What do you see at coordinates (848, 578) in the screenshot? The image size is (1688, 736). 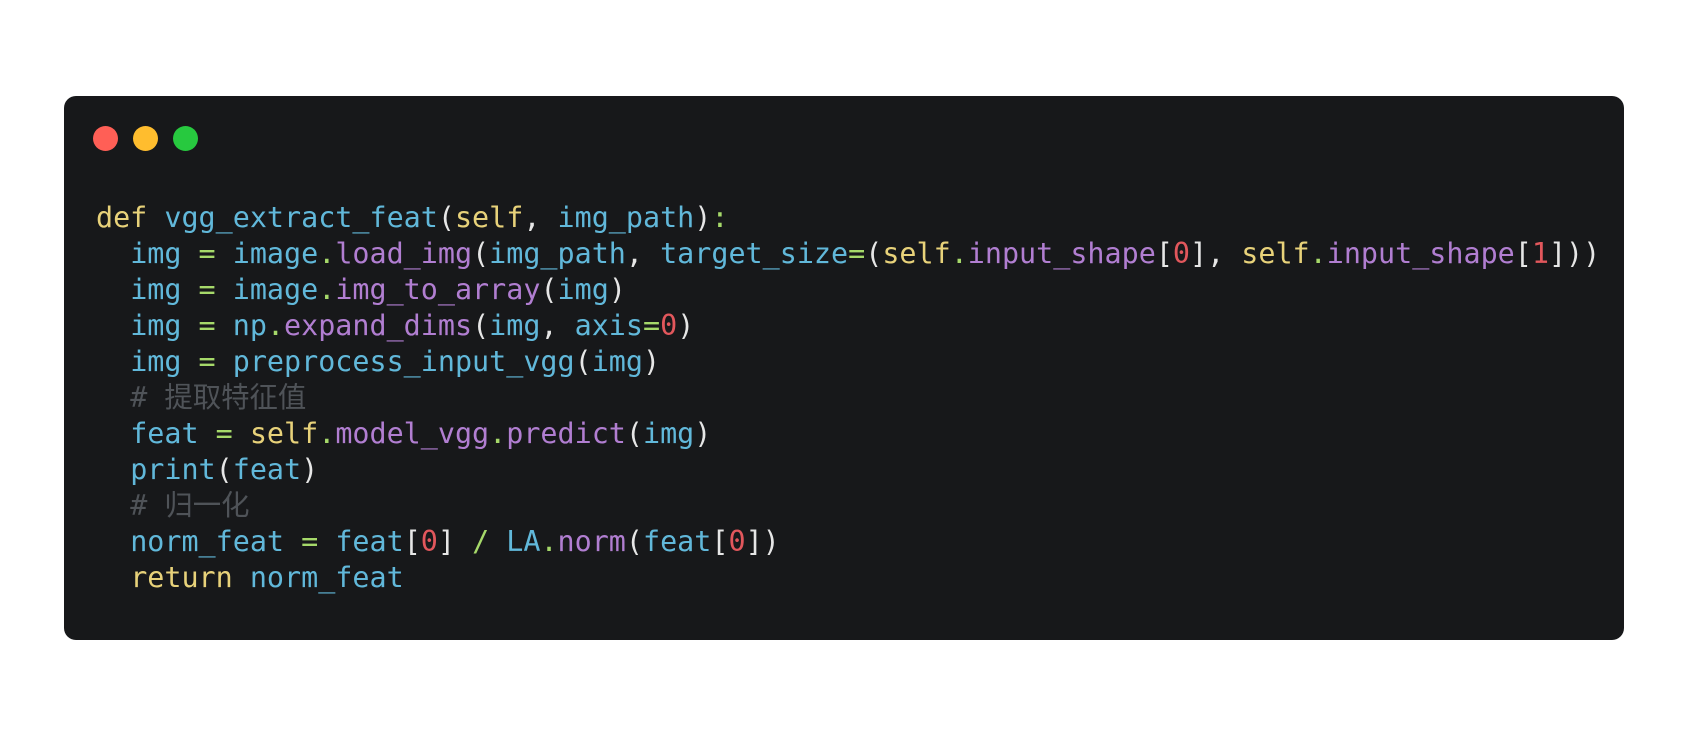 I see `code-line: return norm_feat` at bounding box center [848, 578].